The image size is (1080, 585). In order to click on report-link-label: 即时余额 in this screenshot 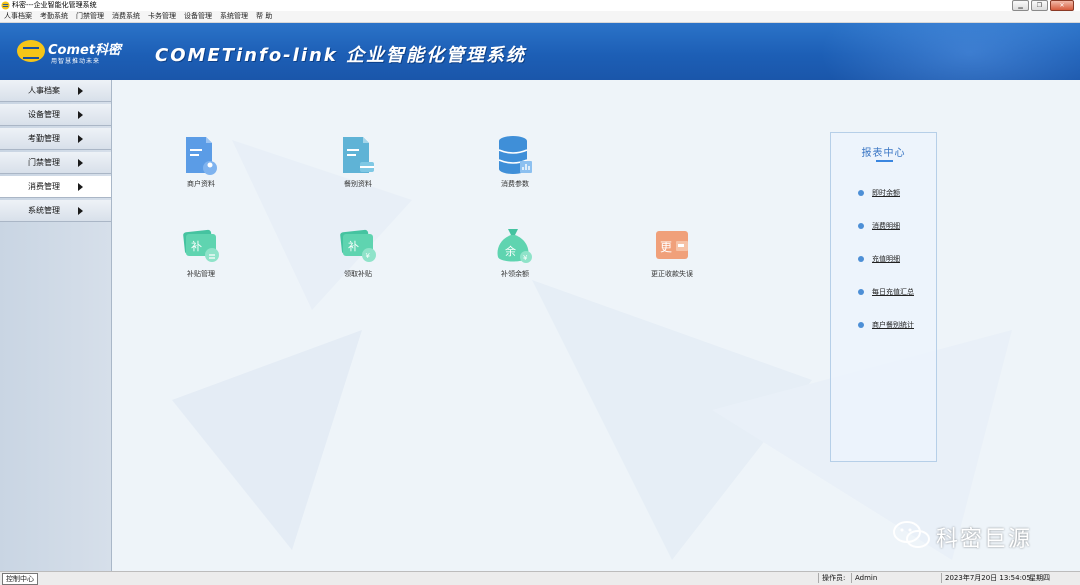, I will do `click(886, 193)`.